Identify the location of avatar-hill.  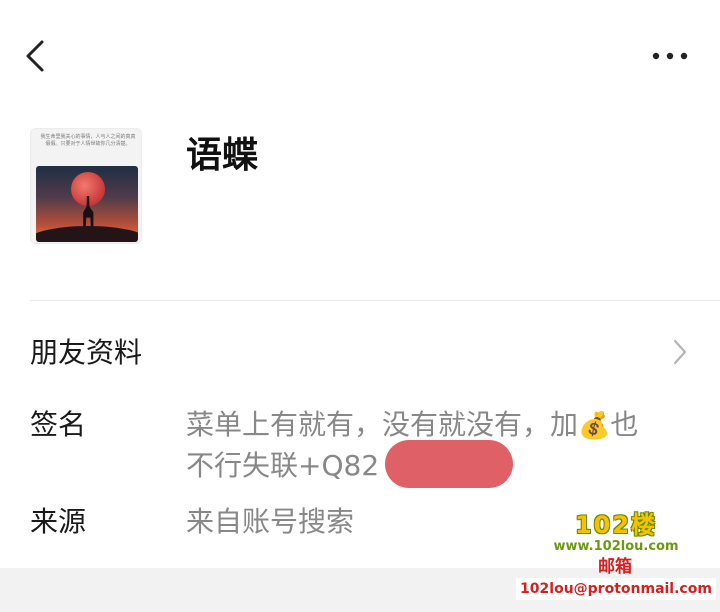
(87, 234).